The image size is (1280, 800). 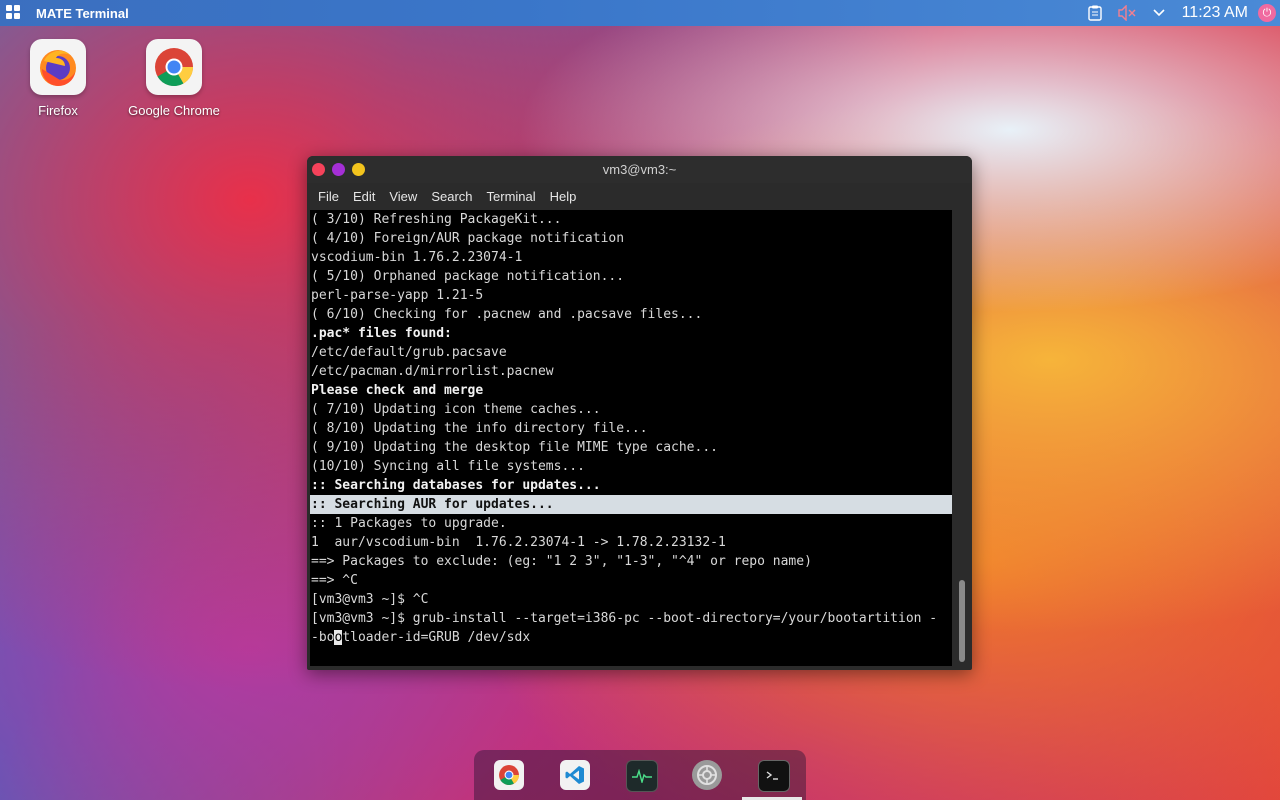 What do you see at coordinates (774, 776) in the screenshot?
I see `terminal-icon` at bounding box center [774, 776].